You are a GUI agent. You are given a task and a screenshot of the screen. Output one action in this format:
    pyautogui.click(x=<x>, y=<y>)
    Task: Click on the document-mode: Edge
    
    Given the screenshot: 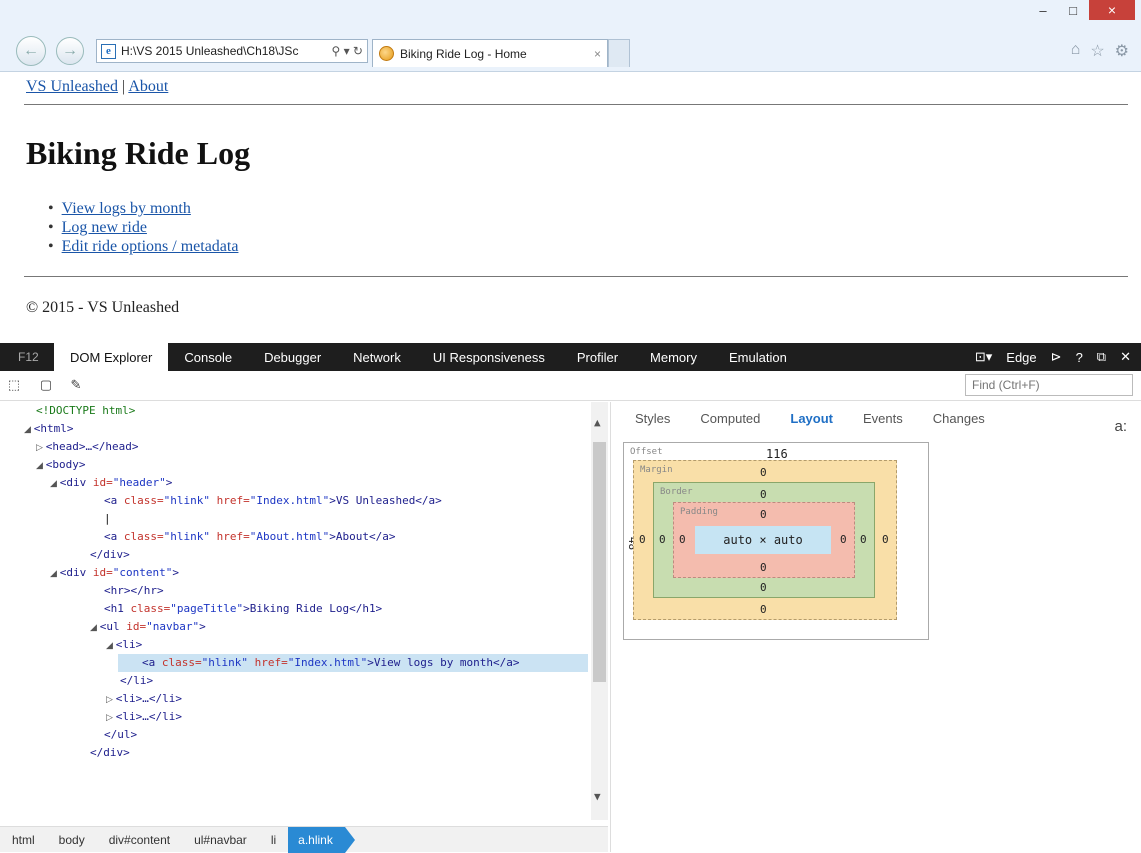 What is the action you would take?
    pyautogui.click(x=1021, y=357)
    